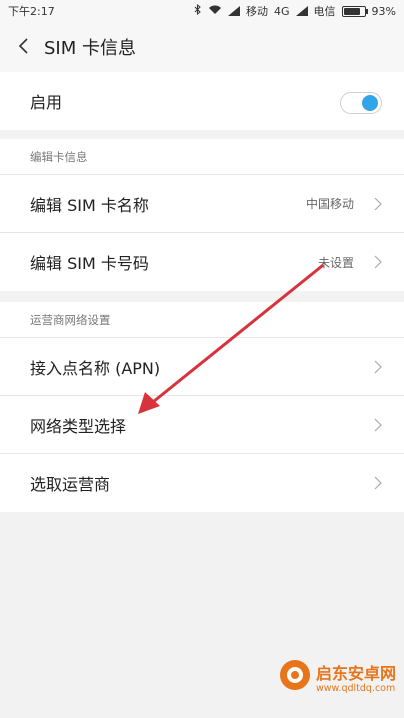  I want to click on watermark-text: 启东安卓网, so click(356, 673).